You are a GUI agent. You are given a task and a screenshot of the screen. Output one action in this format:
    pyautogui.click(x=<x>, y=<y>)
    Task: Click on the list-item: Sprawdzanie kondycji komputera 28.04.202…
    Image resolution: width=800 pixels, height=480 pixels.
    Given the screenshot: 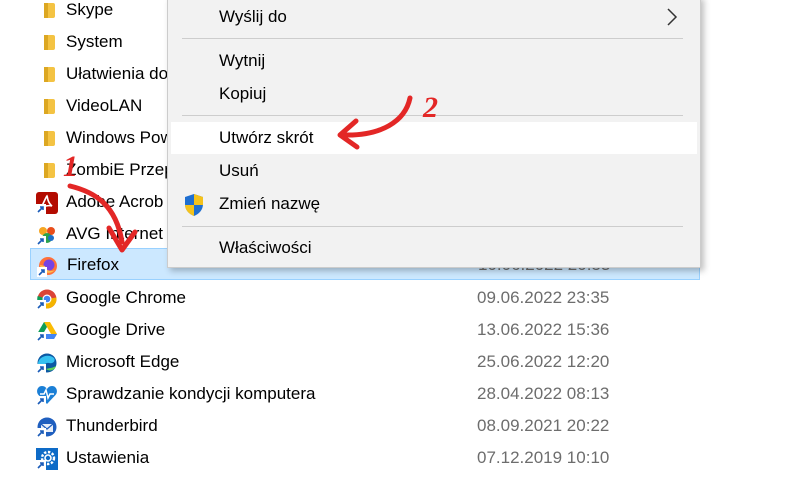 What is the action you would take?
    pyautogui.click(x=365, y=394)
    